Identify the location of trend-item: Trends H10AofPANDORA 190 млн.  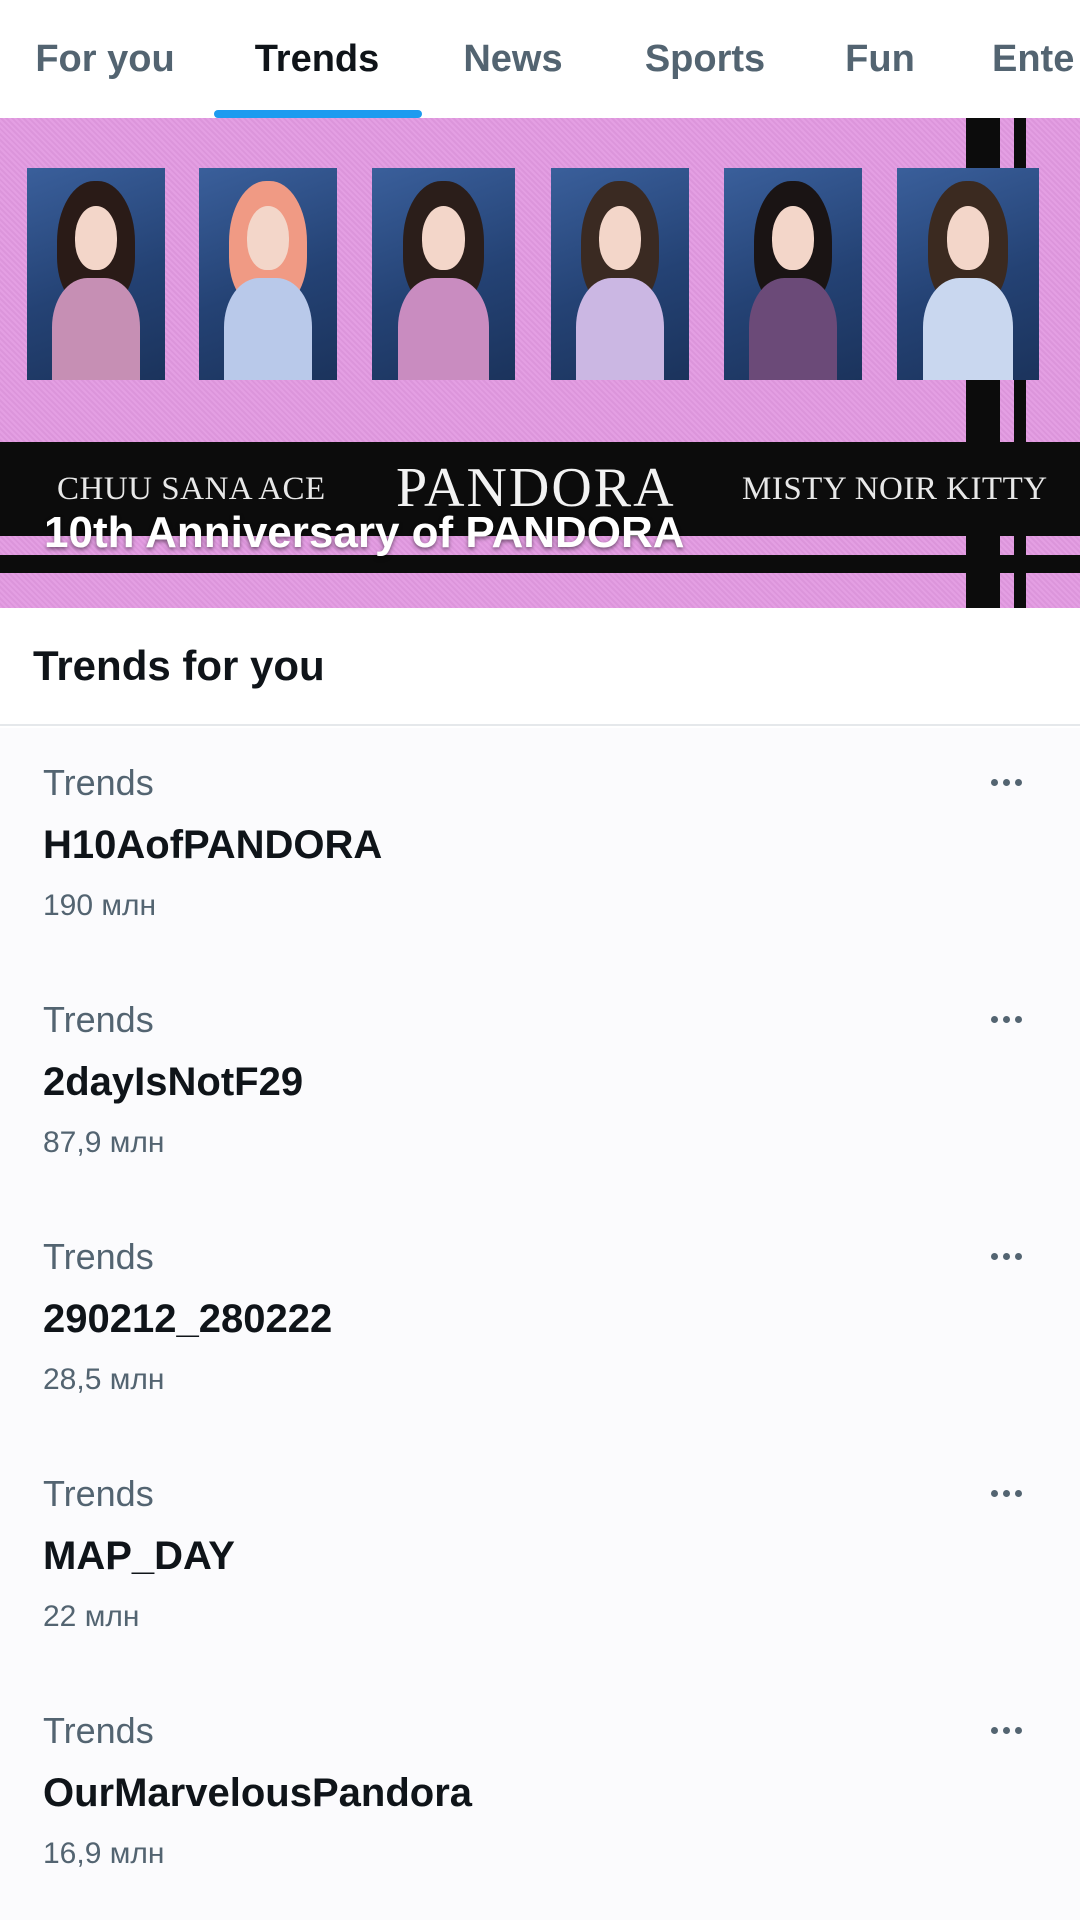
(540, 846).